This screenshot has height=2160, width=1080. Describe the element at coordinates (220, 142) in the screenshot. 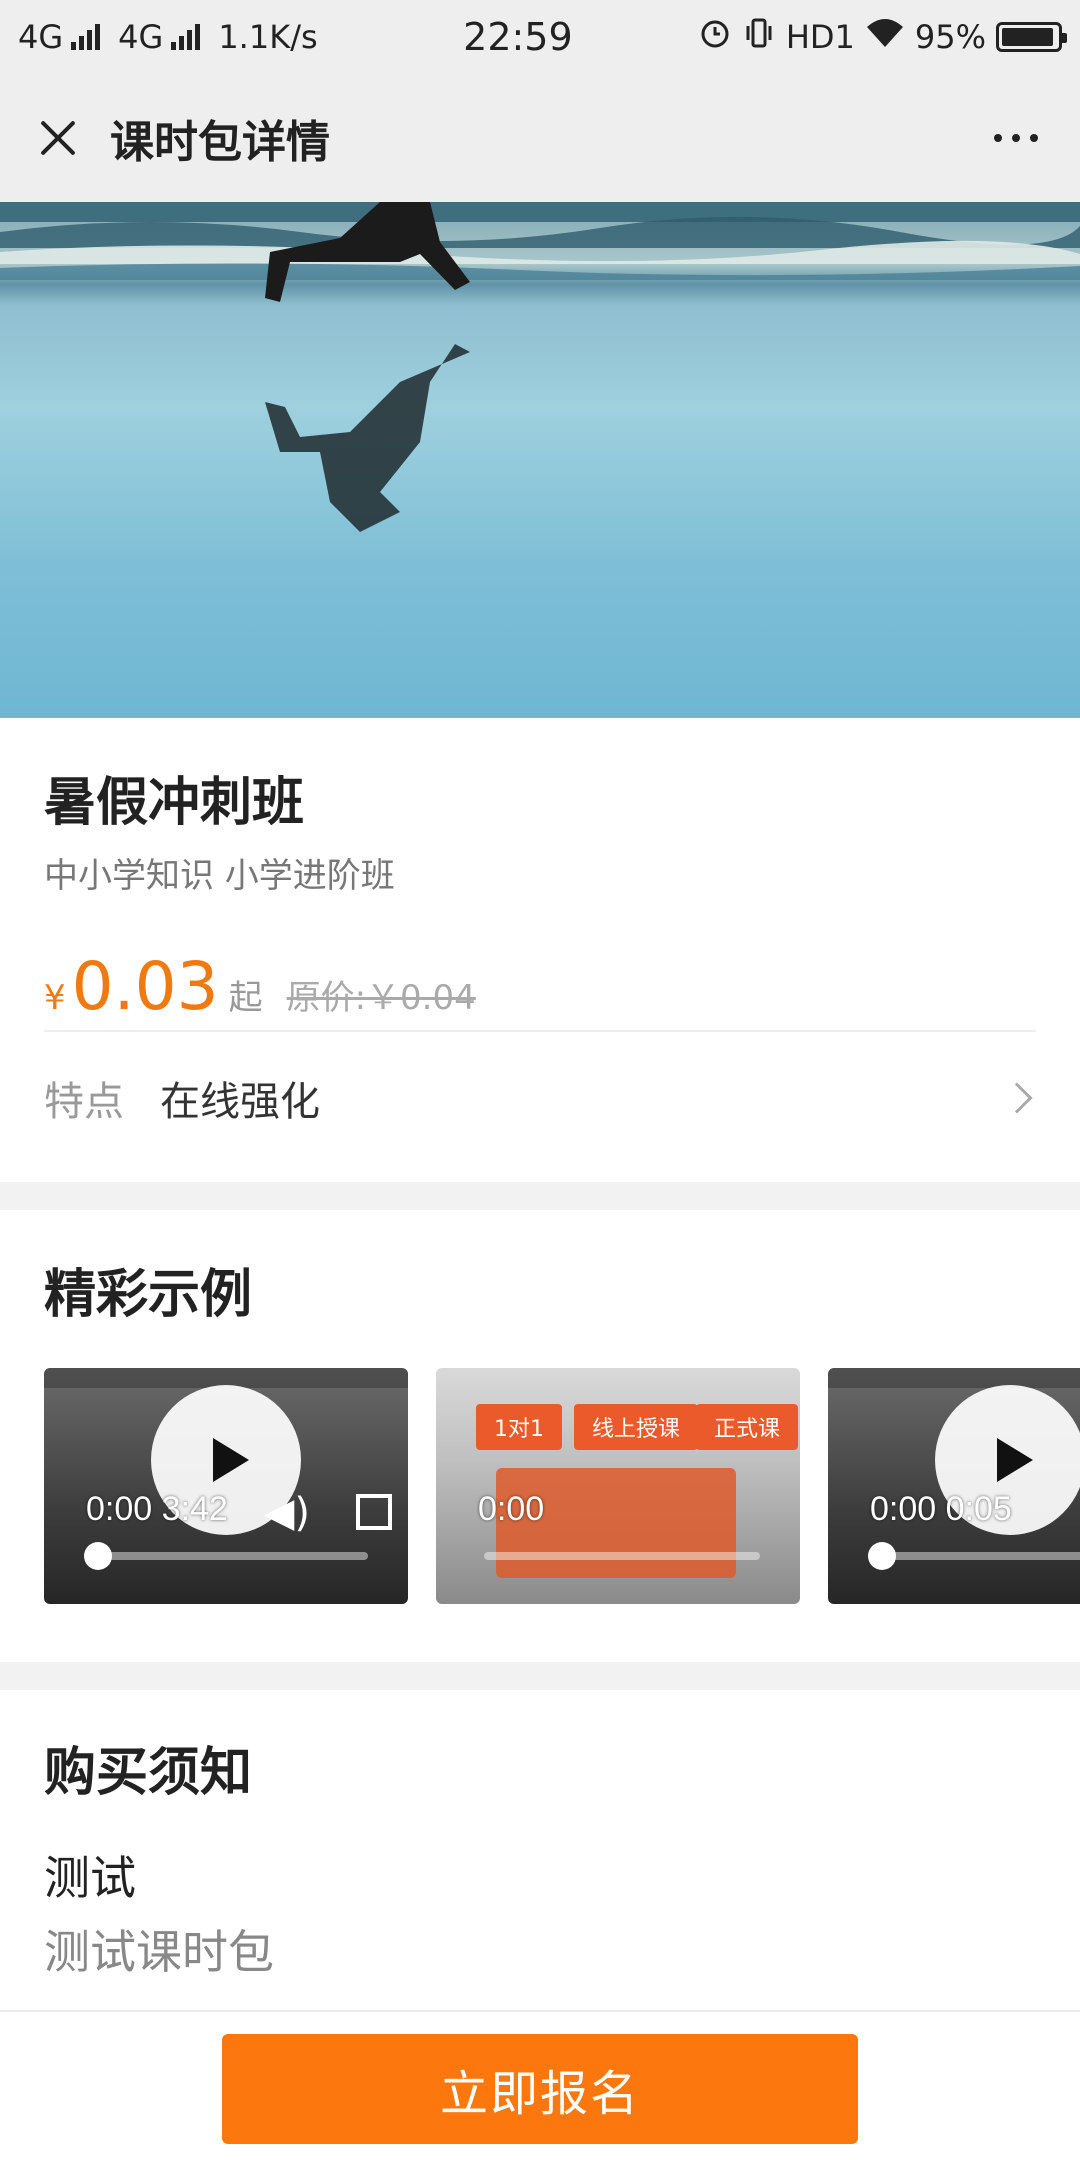

I see `page-title: 课时包详情` at that location.